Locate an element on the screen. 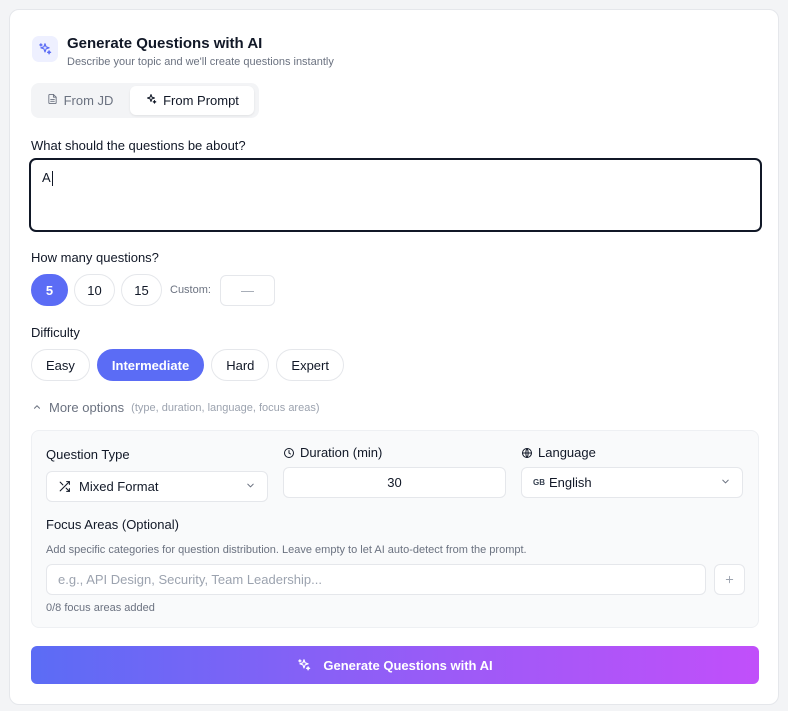  count-option-10: 10 is located at coordinates (94, 290).